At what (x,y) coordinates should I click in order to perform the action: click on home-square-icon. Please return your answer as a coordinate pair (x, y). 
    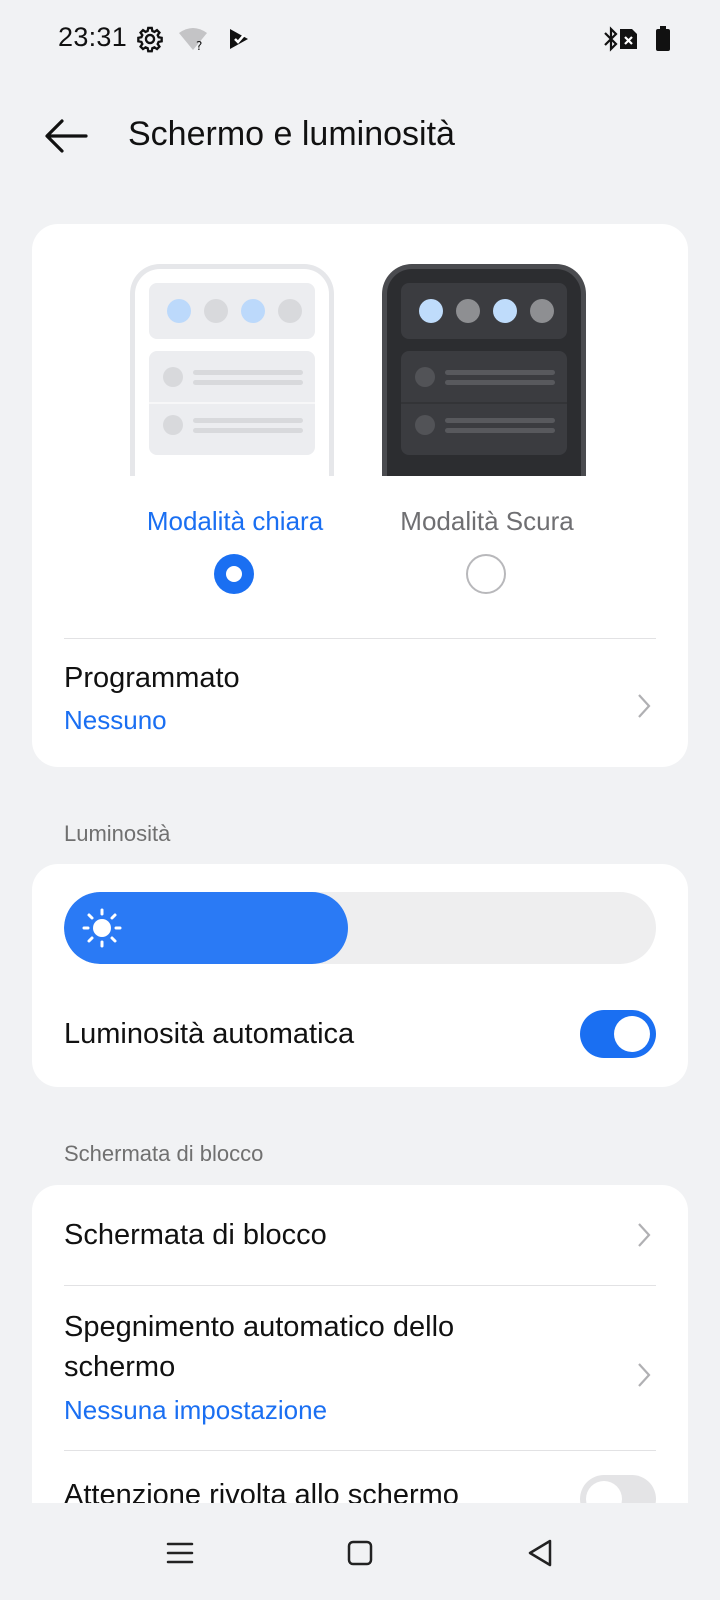
    Looking at the image, I should click on (360, 1553).